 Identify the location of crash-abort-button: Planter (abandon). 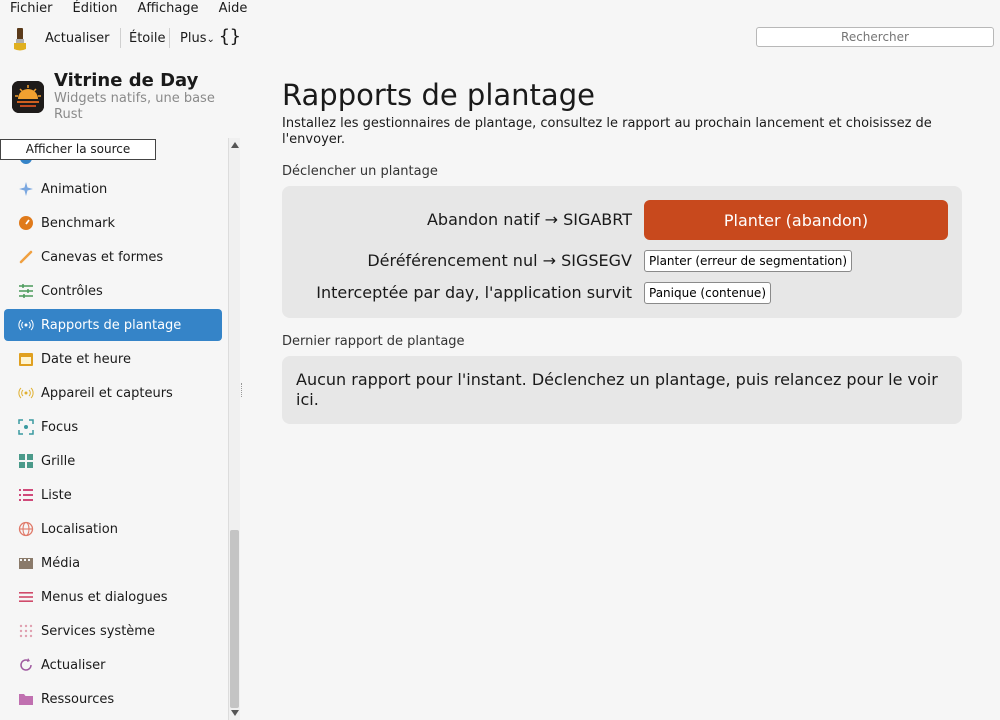
(796, 220).